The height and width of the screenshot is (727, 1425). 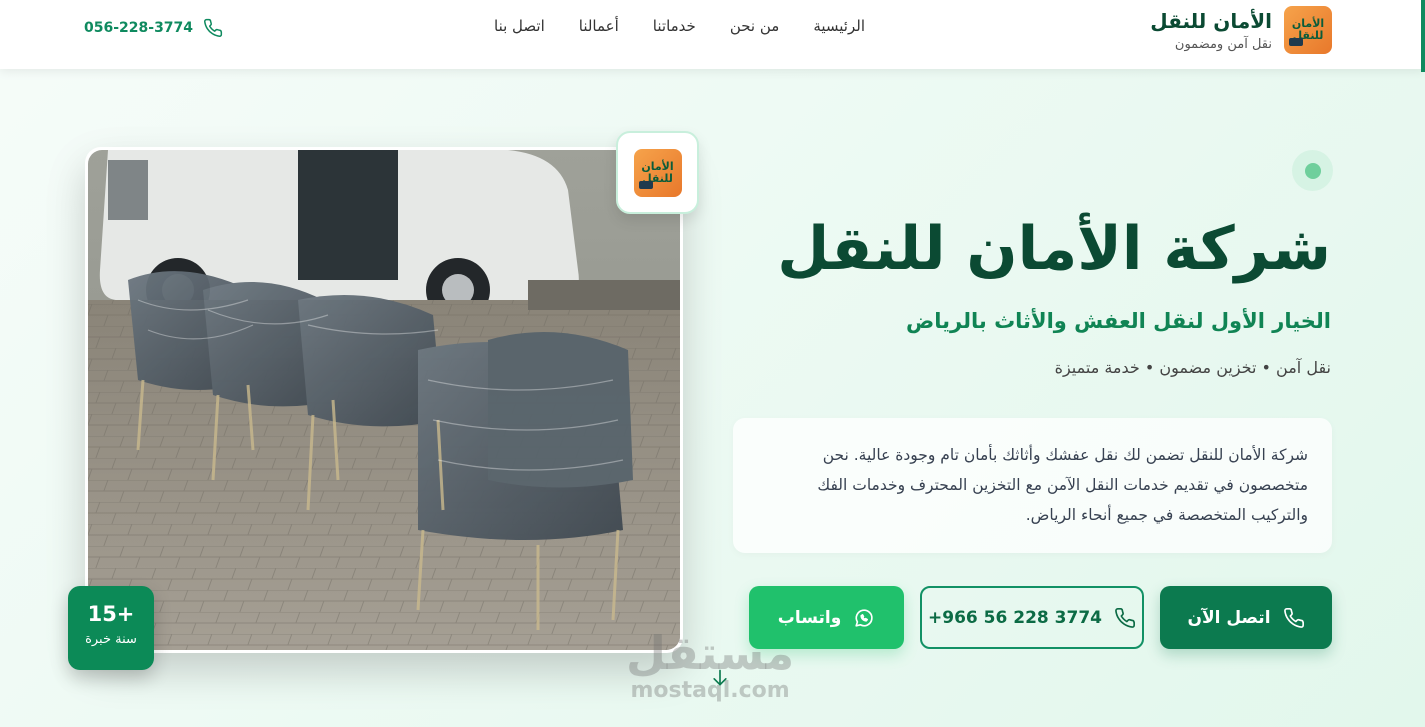 What do you see at coordinates (864, 617) in the screenshot?
I see `whatsapp-icon` at bounding box center [864, 617].